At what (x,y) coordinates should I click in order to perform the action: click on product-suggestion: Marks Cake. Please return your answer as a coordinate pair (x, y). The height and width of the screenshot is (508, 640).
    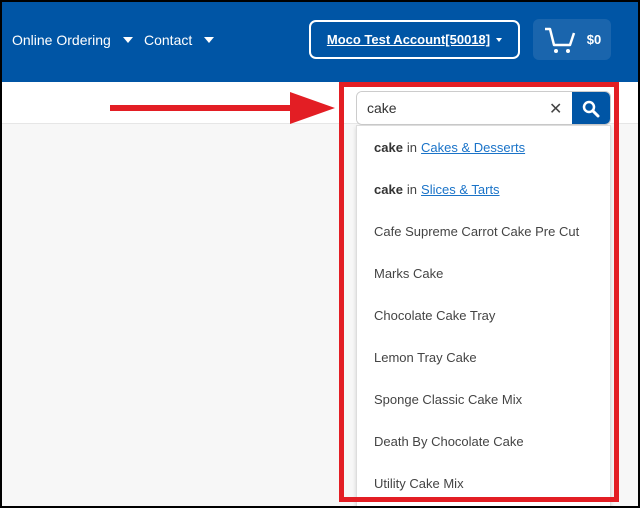
    Looking at the image, I should click on (483, 273).